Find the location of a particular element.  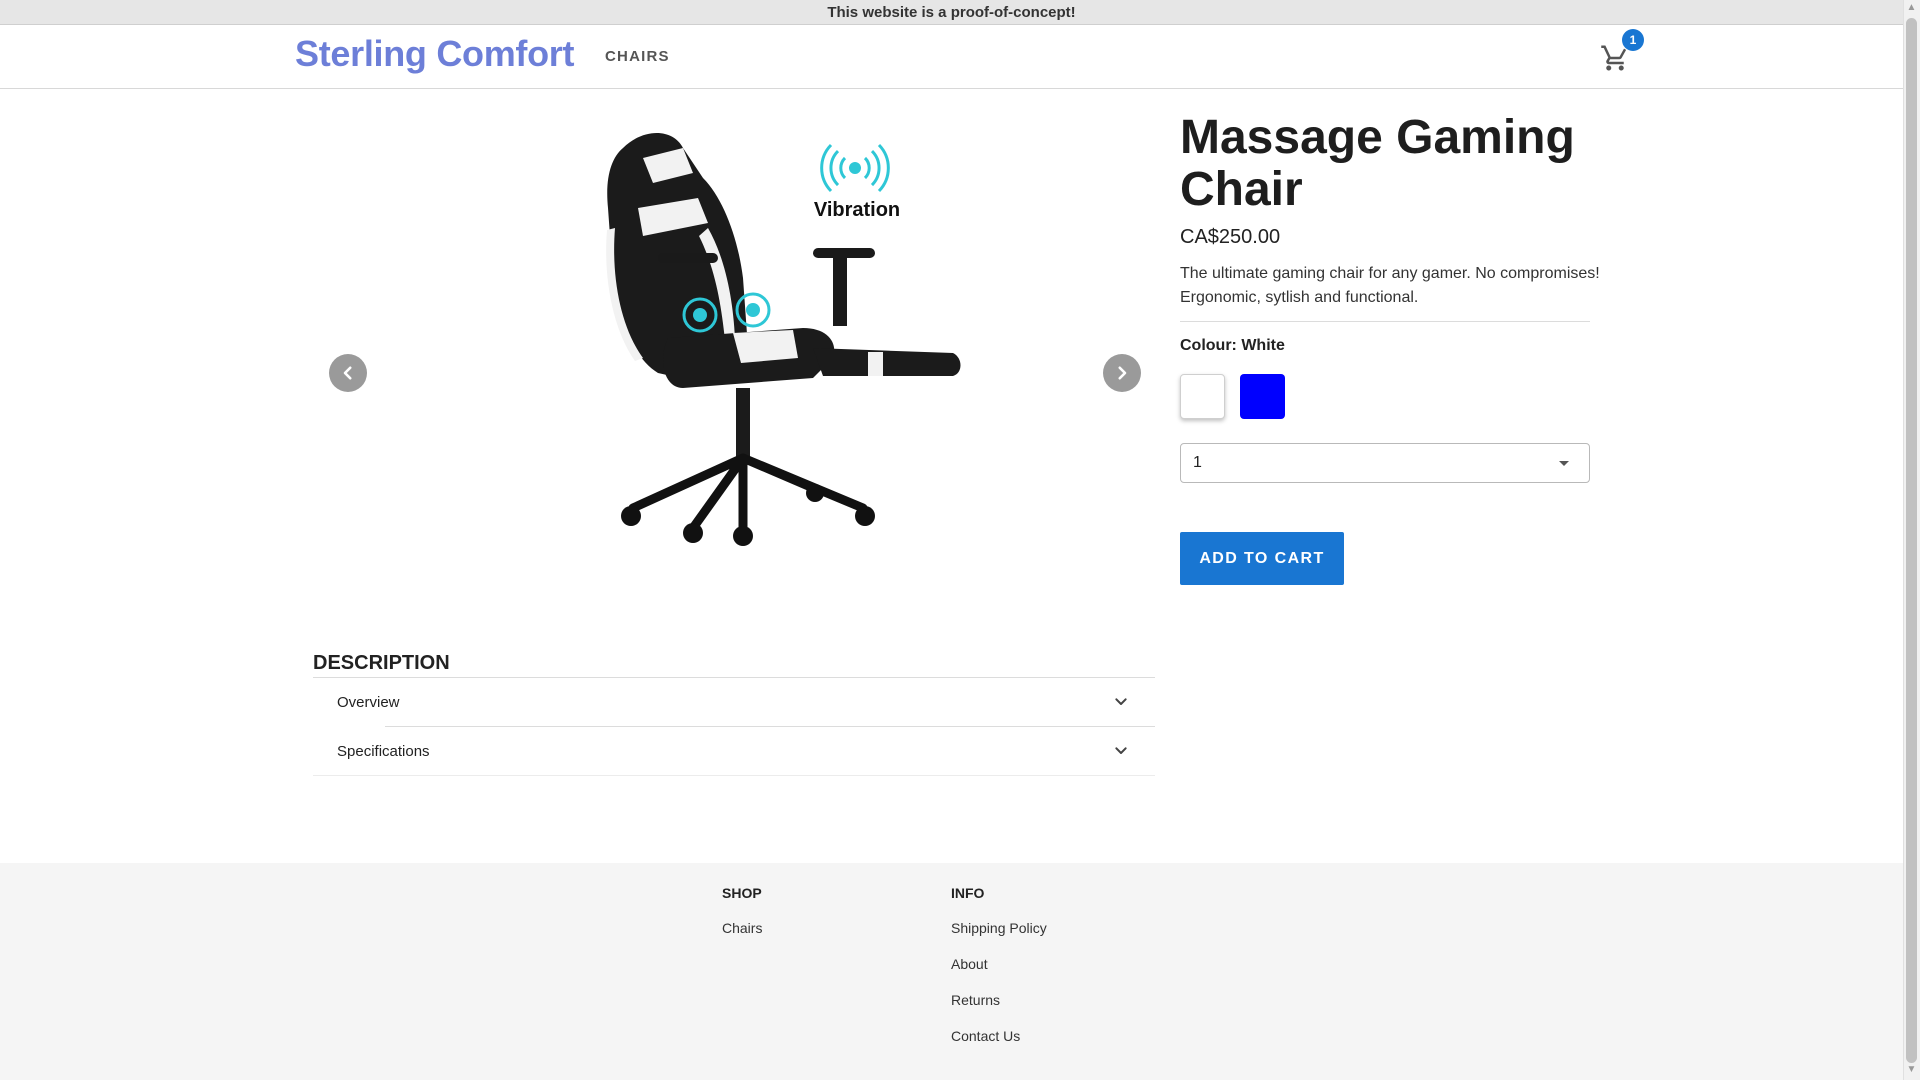

footer-link-contact-us: Contact Us is located at coordinates (985, 1036).